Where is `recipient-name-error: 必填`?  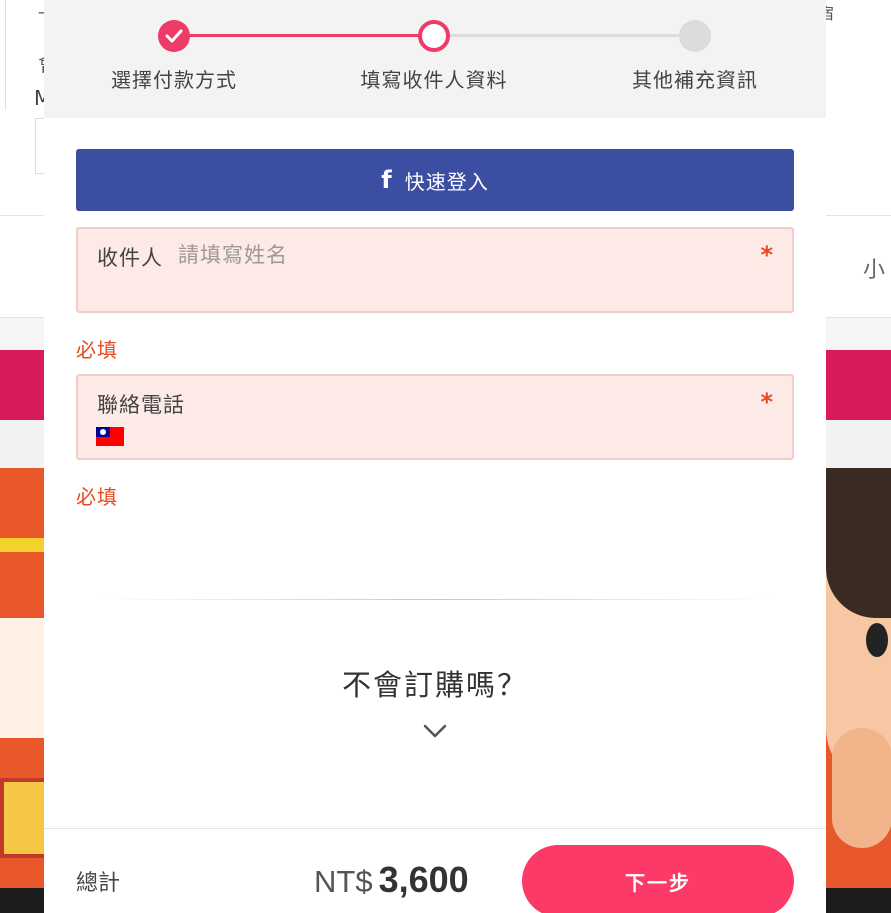
recipient-name-error: 必填 is located at coordinates (97, 350).